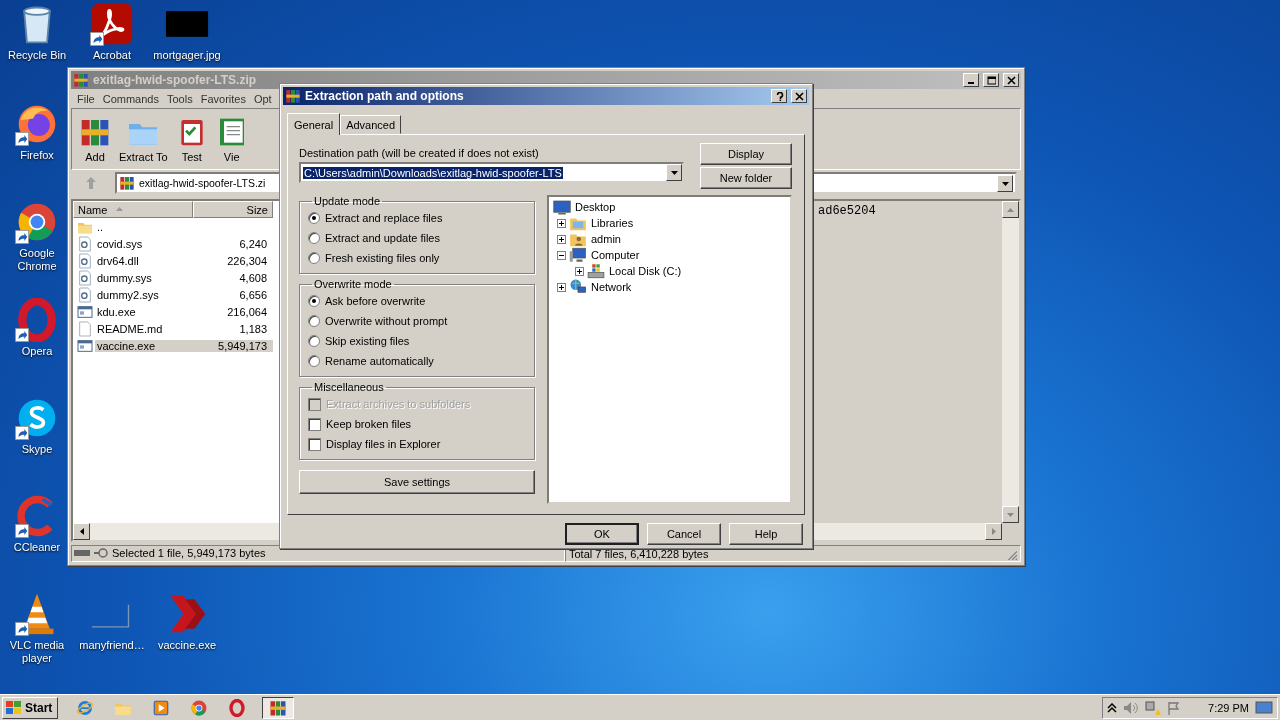 The height and width of the screenshot is (720, 1280). What do you see at coordinates (86, 98) in the screenshot?
I see `menu-item: File` at bounding box center [86, 98].